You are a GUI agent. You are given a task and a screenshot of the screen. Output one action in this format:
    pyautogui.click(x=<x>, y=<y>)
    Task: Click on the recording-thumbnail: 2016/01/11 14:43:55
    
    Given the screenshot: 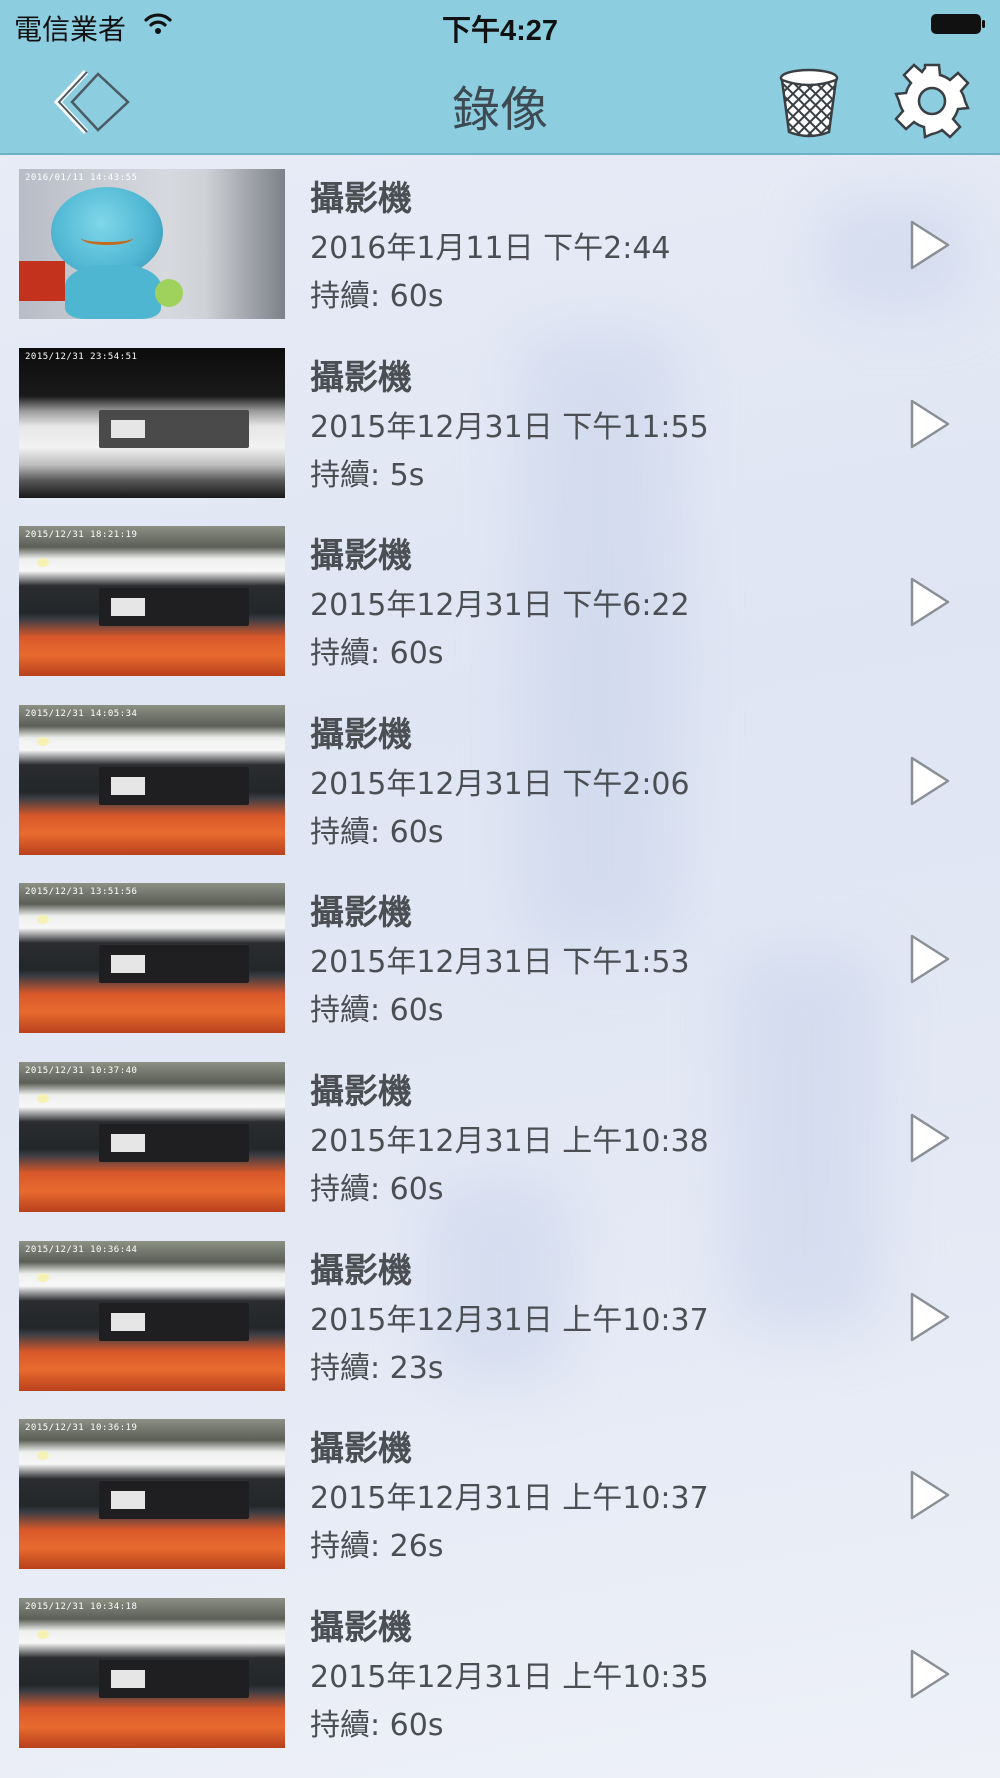 What is the action you would take?
    pyautogui.click(x=152, y=244)
    